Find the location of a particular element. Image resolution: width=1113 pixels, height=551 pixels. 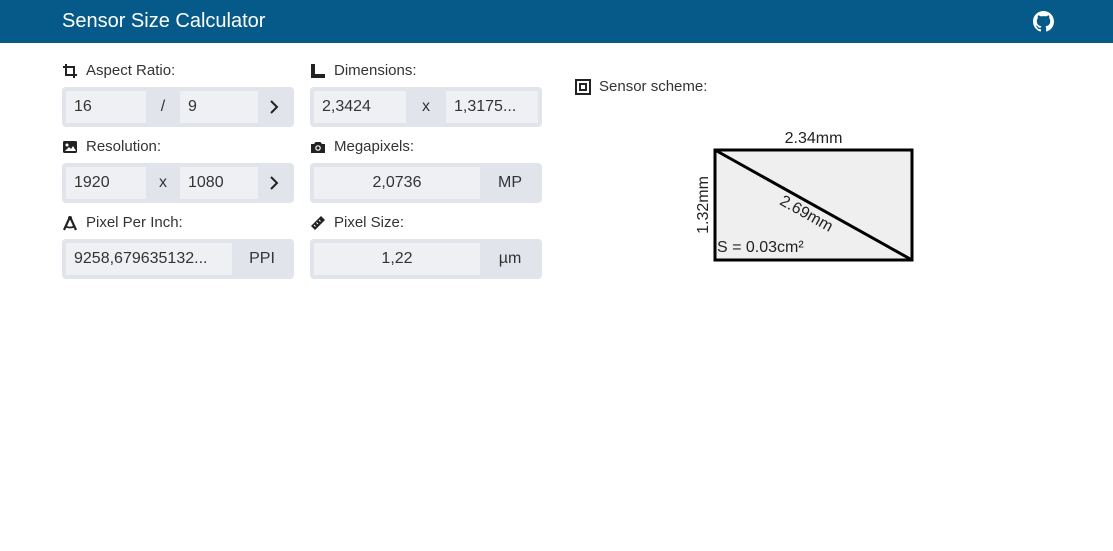

ppi-input is located at coordinates (149, 259).